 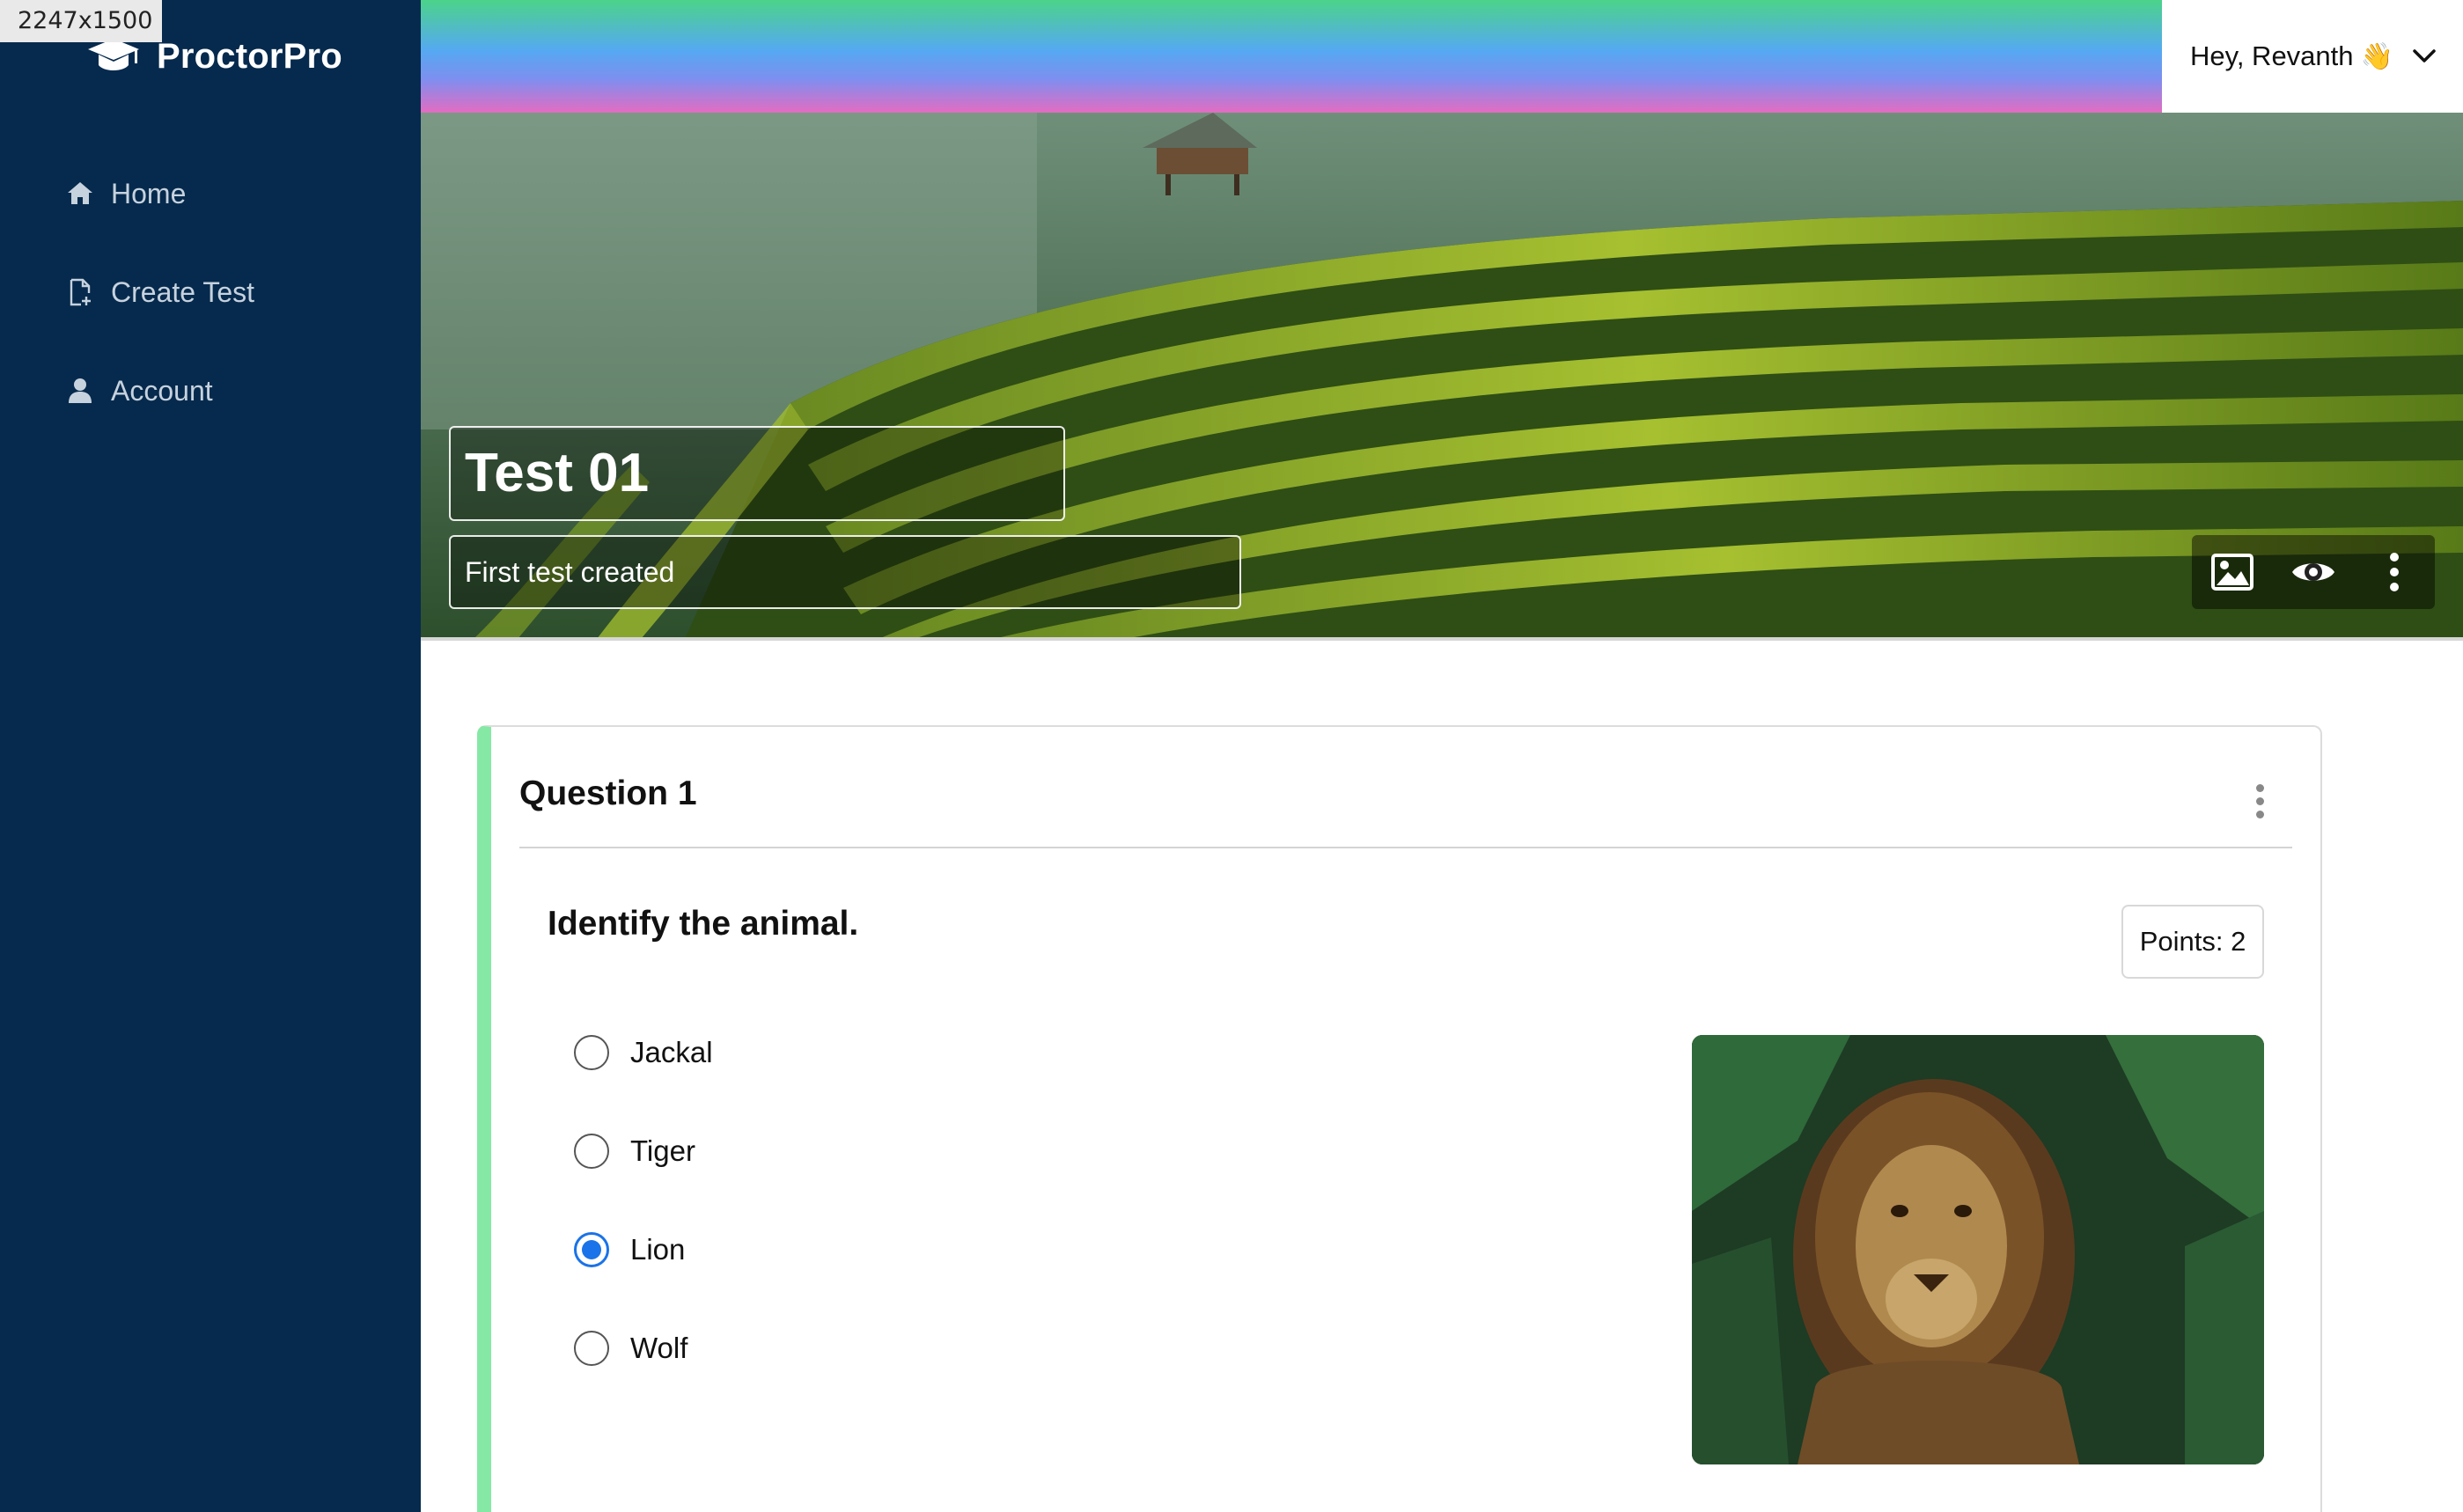 What do you see at coordinates (2394, 572) in the screenshot?
I see `more-vertical-icon` at bounding box center [2394, 572].